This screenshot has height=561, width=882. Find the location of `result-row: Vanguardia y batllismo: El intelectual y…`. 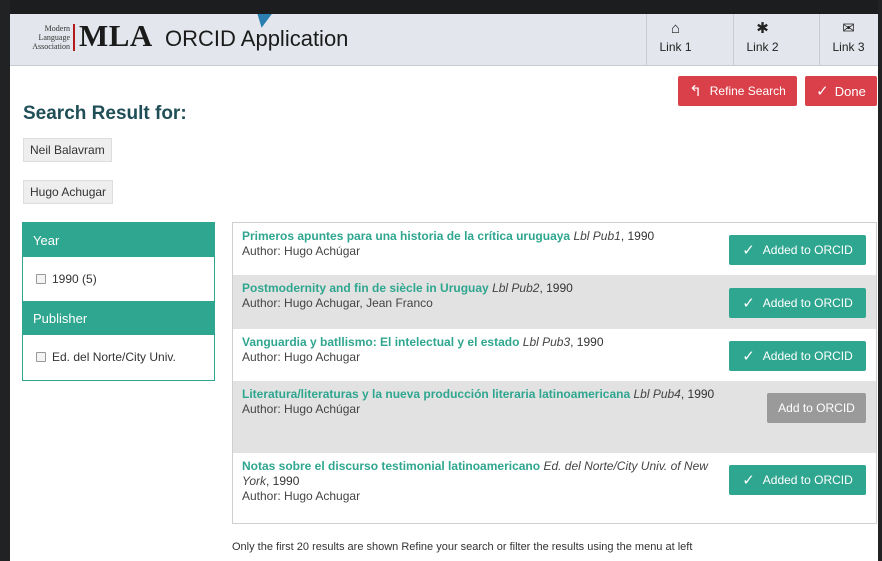

result-row: Vanguardia y batllismo: El intelectual y… is located at coordinates (554, 355).